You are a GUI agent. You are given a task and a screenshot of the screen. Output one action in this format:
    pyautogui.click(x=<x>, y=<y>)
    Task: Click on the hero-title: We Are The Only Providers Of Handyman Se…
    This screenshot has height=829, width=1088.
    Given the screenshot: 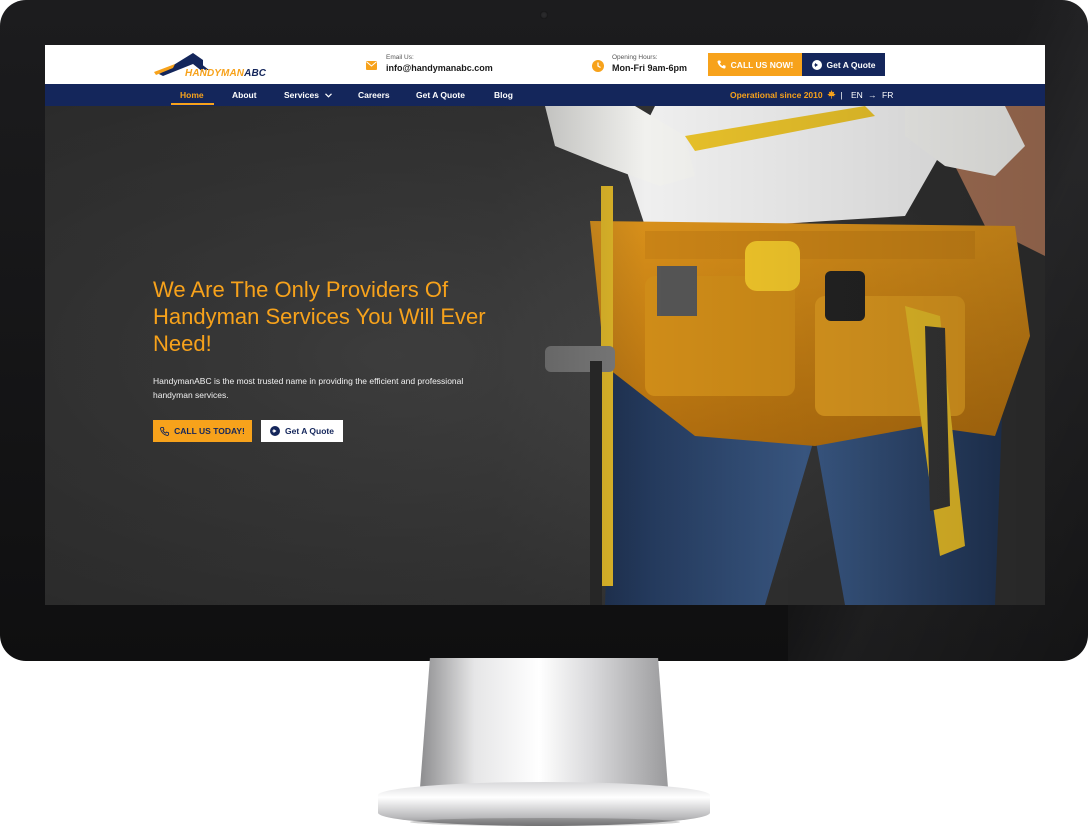 What is the action you would take?
    pyautogui.click(x=319, y=316)
    